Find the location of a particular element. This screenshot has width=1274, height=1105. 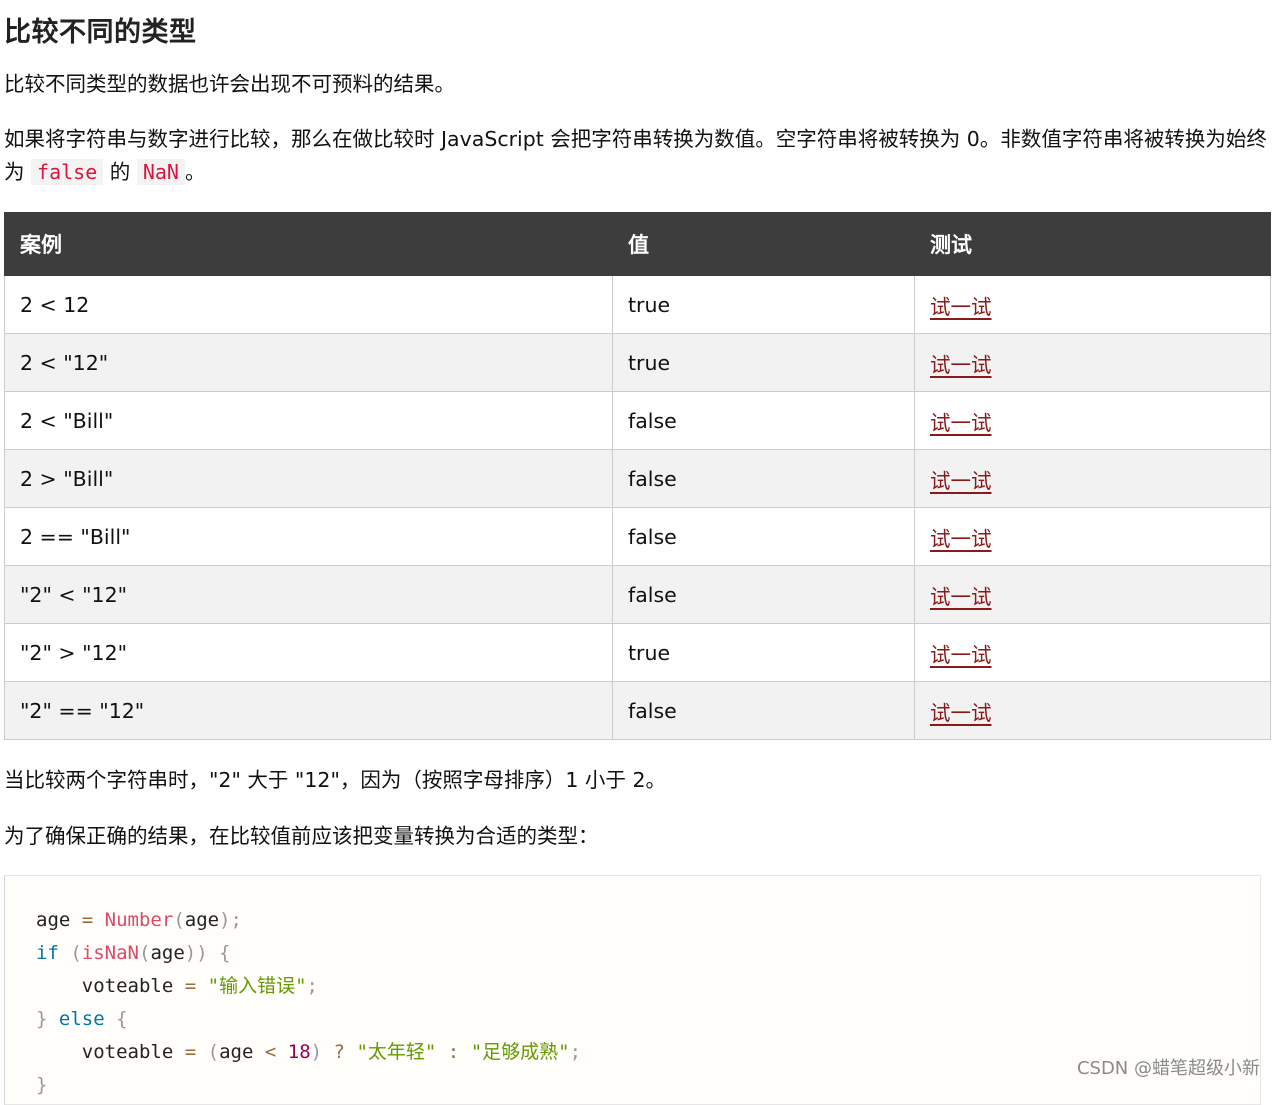

table-row: "2" == "12" false 试一试 is located at coordinates (637, 710).